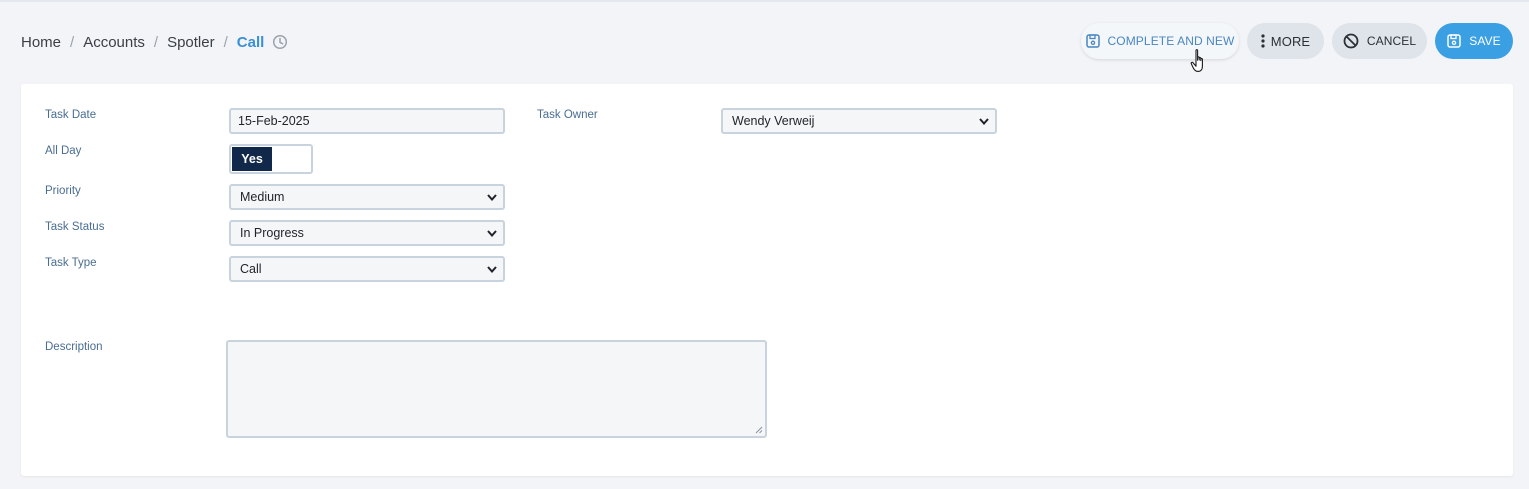 Image resolution: width=1529 pixels, height=489 pixels. What do you see at coordinates (250, 42) in the screenshot?
I see `breadcrumb-current: Call` at bounding box center [250, 42].